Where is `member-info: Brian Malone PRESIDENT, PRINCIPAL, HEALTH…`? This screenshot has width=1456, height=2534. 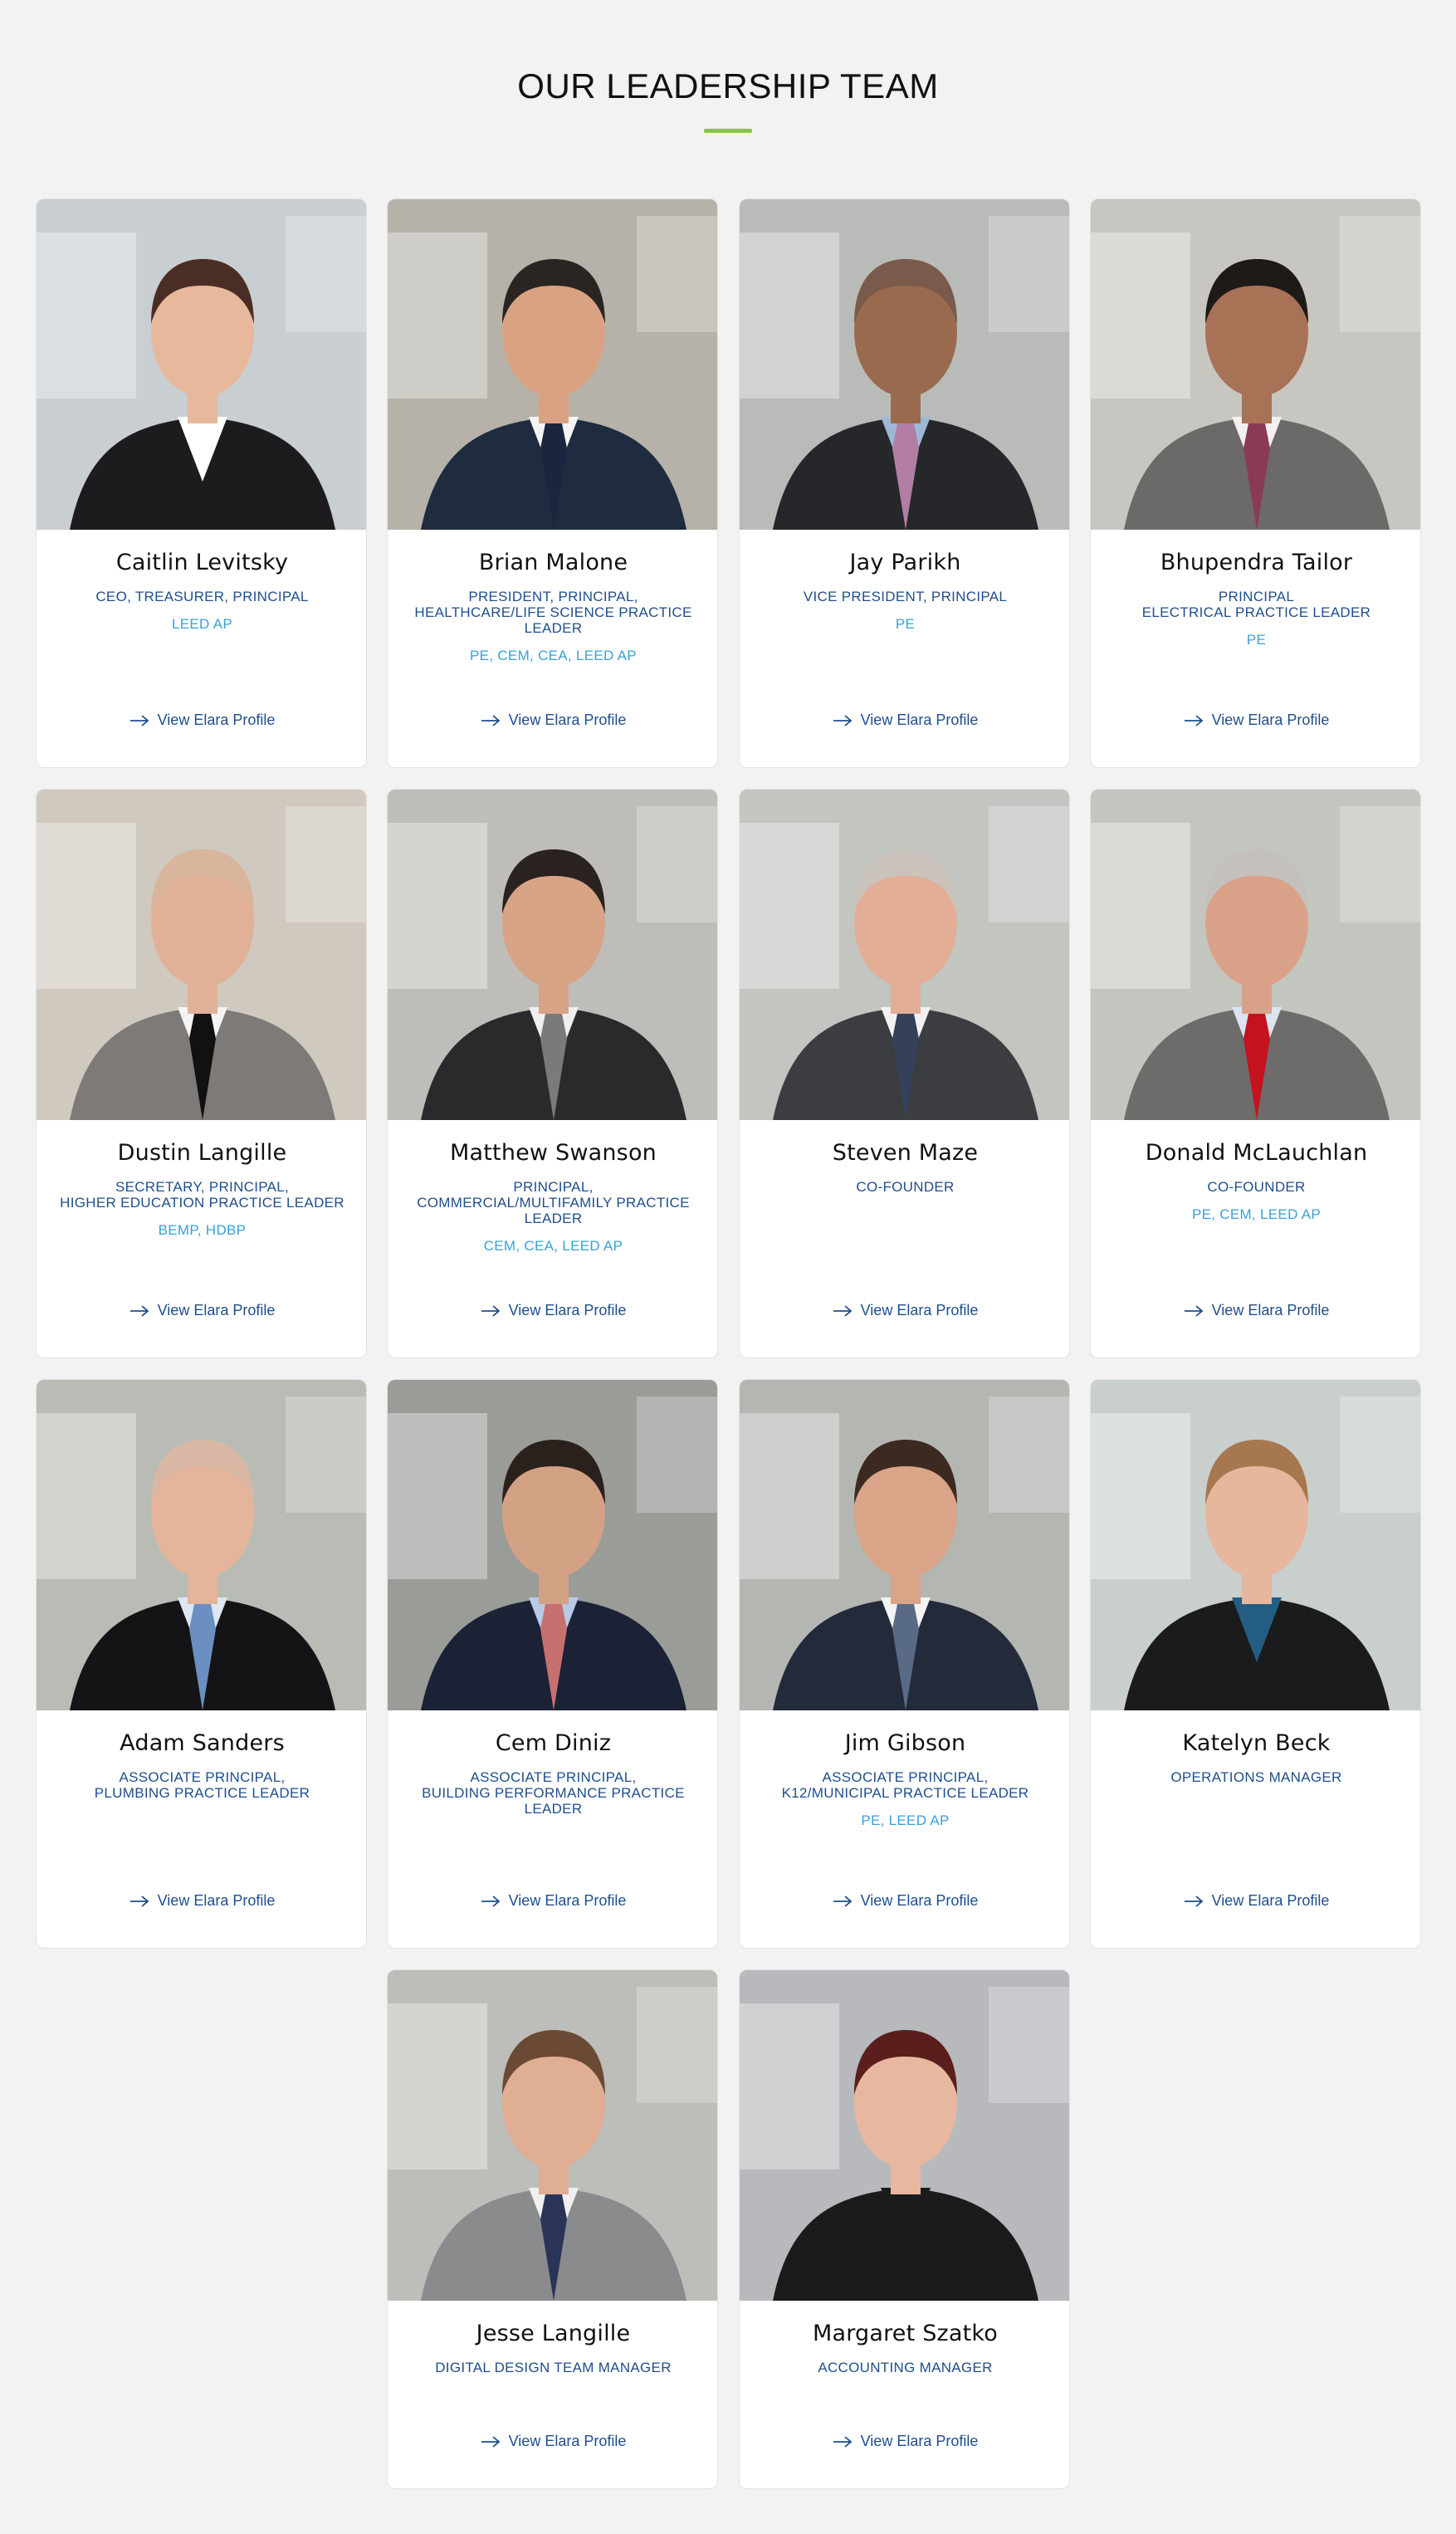
member-info: Brian Malone PRESIDENT, PRINCIPAL, HEALTH… is located at coordinates (552, 648).